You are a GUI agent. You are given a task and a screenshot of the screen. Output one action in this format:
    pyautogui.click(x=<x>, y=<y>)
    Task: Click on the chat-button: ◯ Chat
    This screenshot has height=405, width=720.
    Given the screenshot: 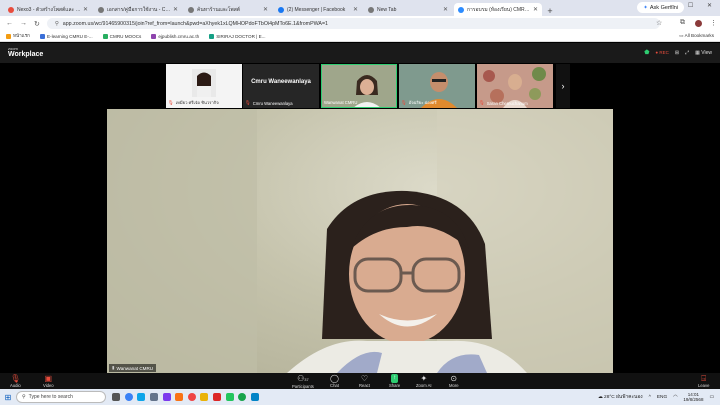 What is the action you would take?
    pyautogui.click(x=334, y=381)
    